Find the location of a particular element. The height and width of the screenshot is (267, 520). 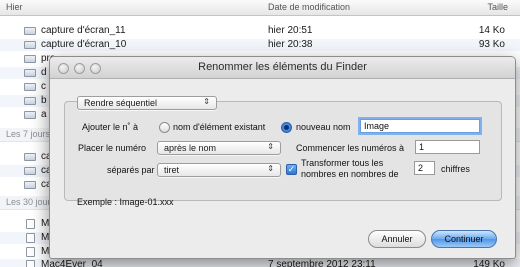

placement-popup: après le nom ⇕ is located at coordinates (219, 148).